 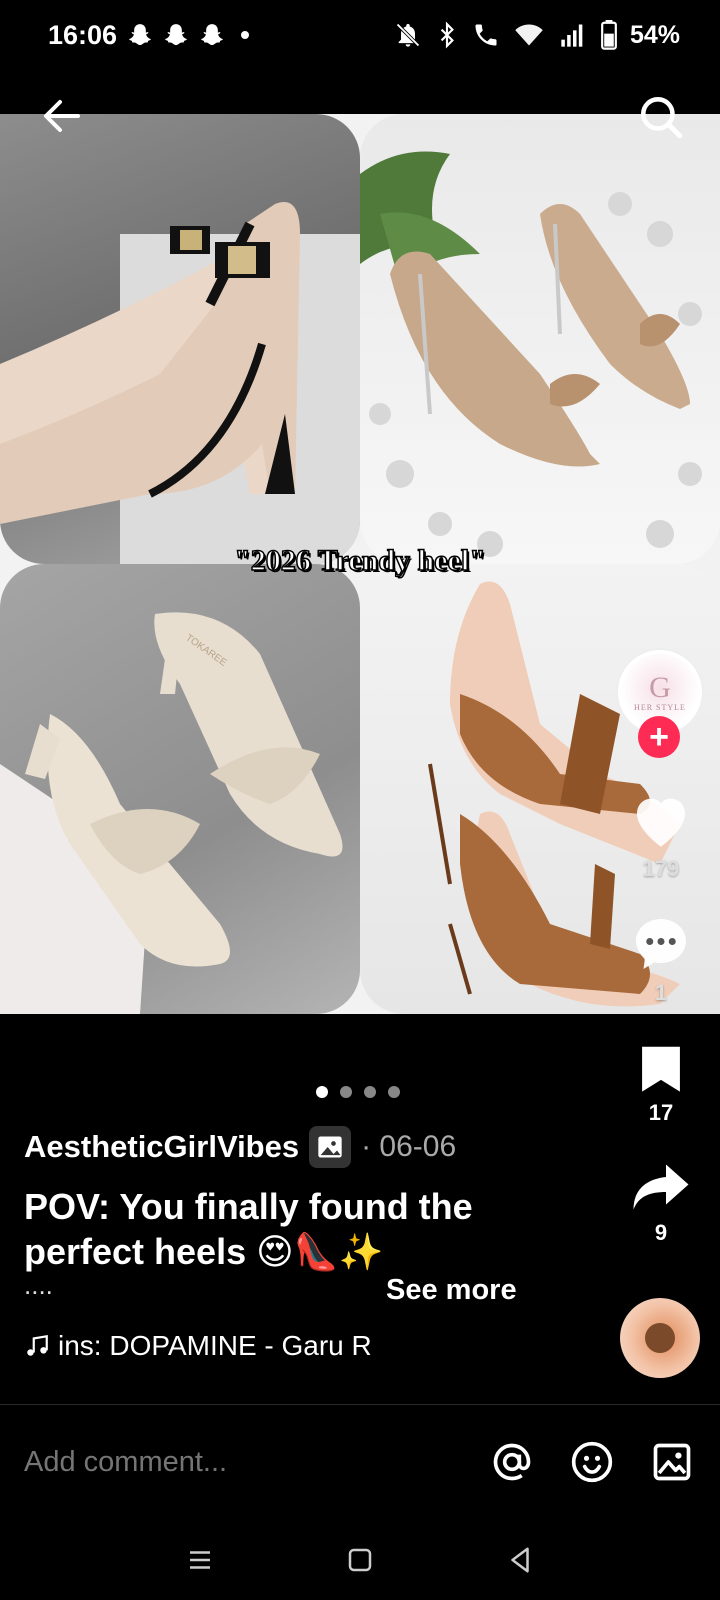 I want to click on photo-icon, so click(x=330, y=1147).